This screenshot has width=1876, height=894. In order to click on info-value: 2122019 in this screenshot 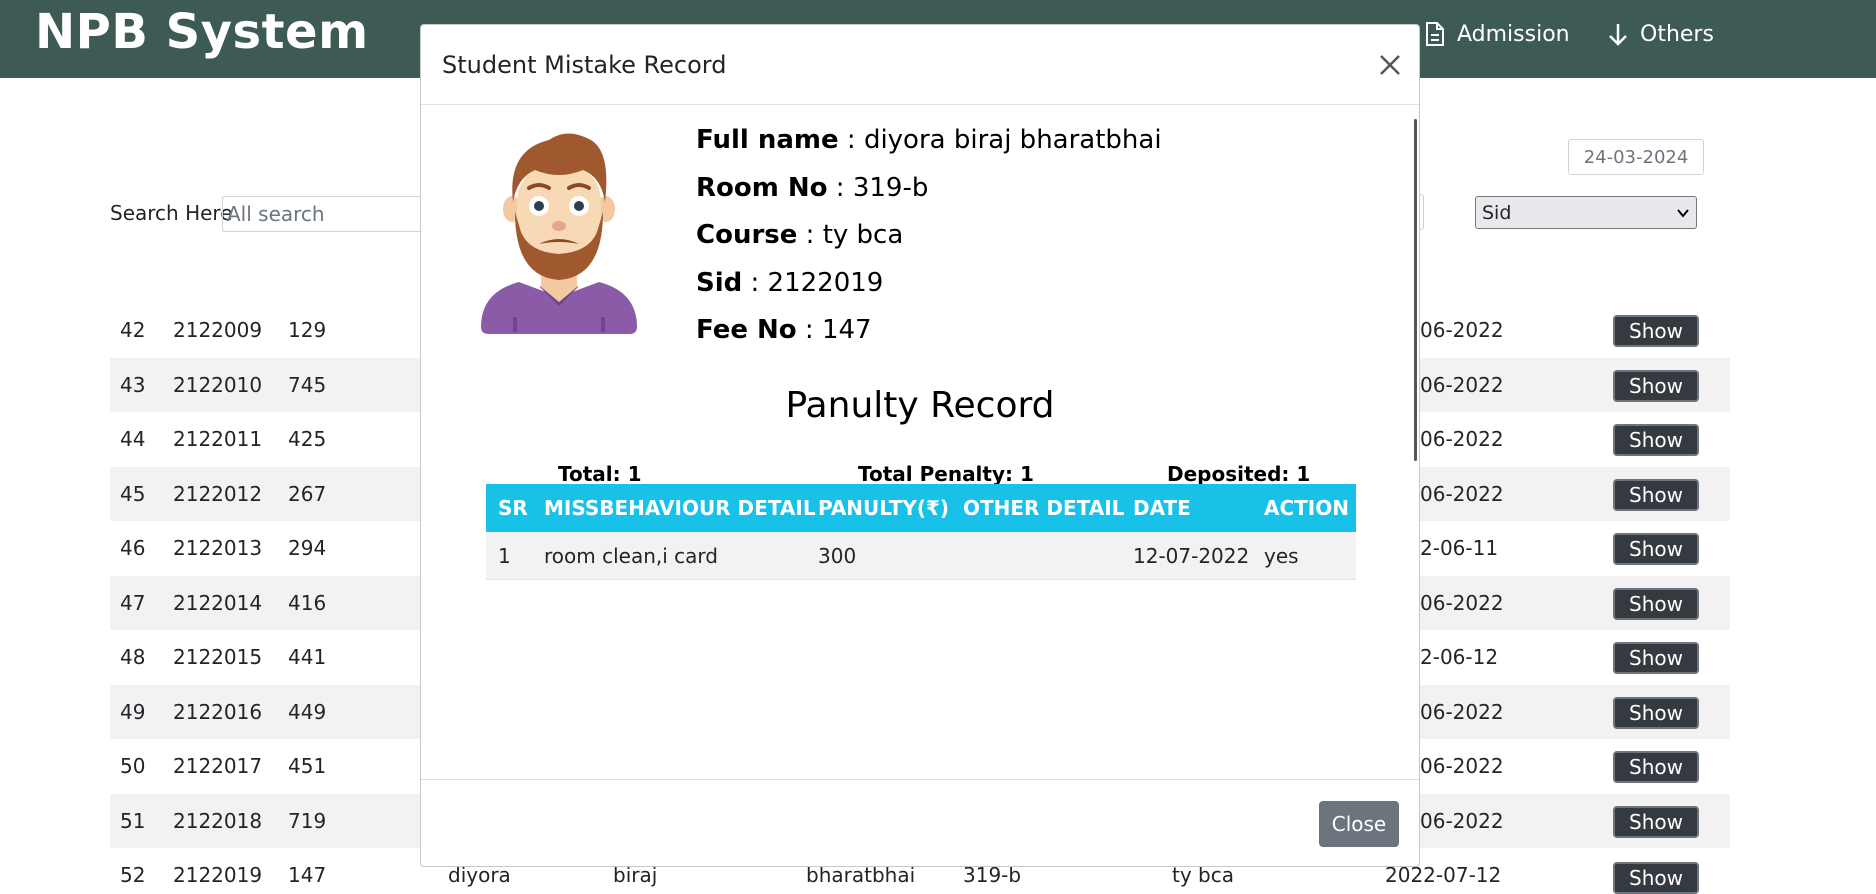, I will do `click(825, 283)`.